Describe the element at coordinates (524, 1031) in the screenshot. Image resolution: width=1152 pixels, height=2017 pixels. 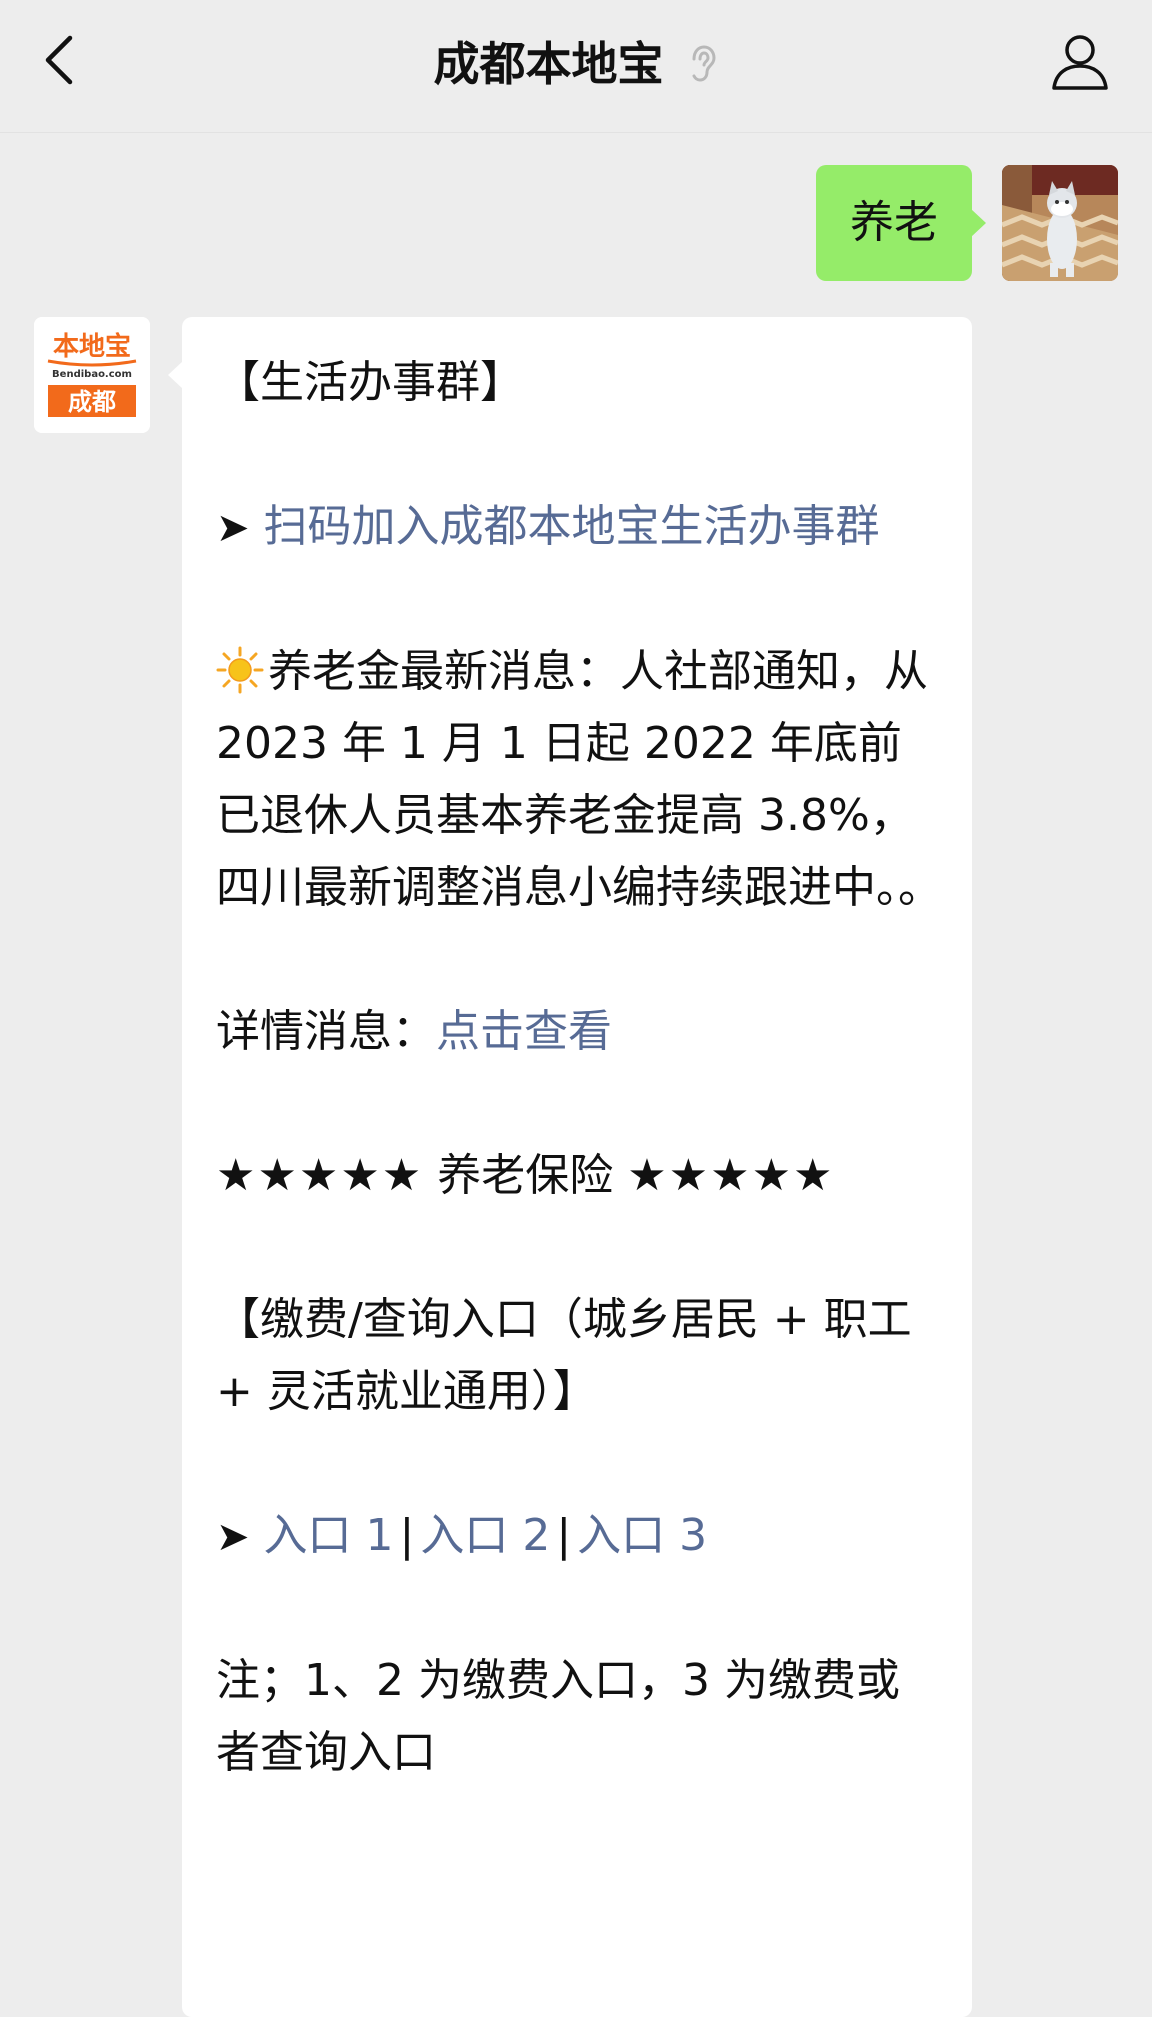
I see `detail-link: 点击查看` at that location.